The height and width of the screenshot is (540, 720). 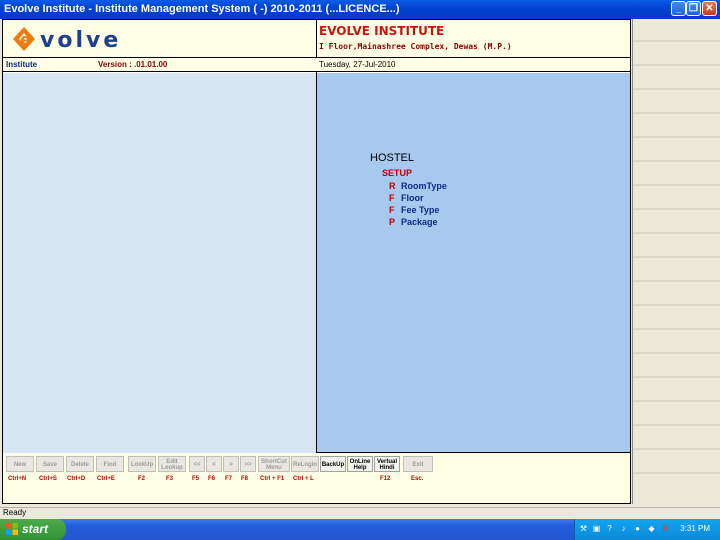 What do you see at coordinates (392, 158) in the screenshot?
I see `menu-title: HOSTEL` at bounding box center [392, 158].